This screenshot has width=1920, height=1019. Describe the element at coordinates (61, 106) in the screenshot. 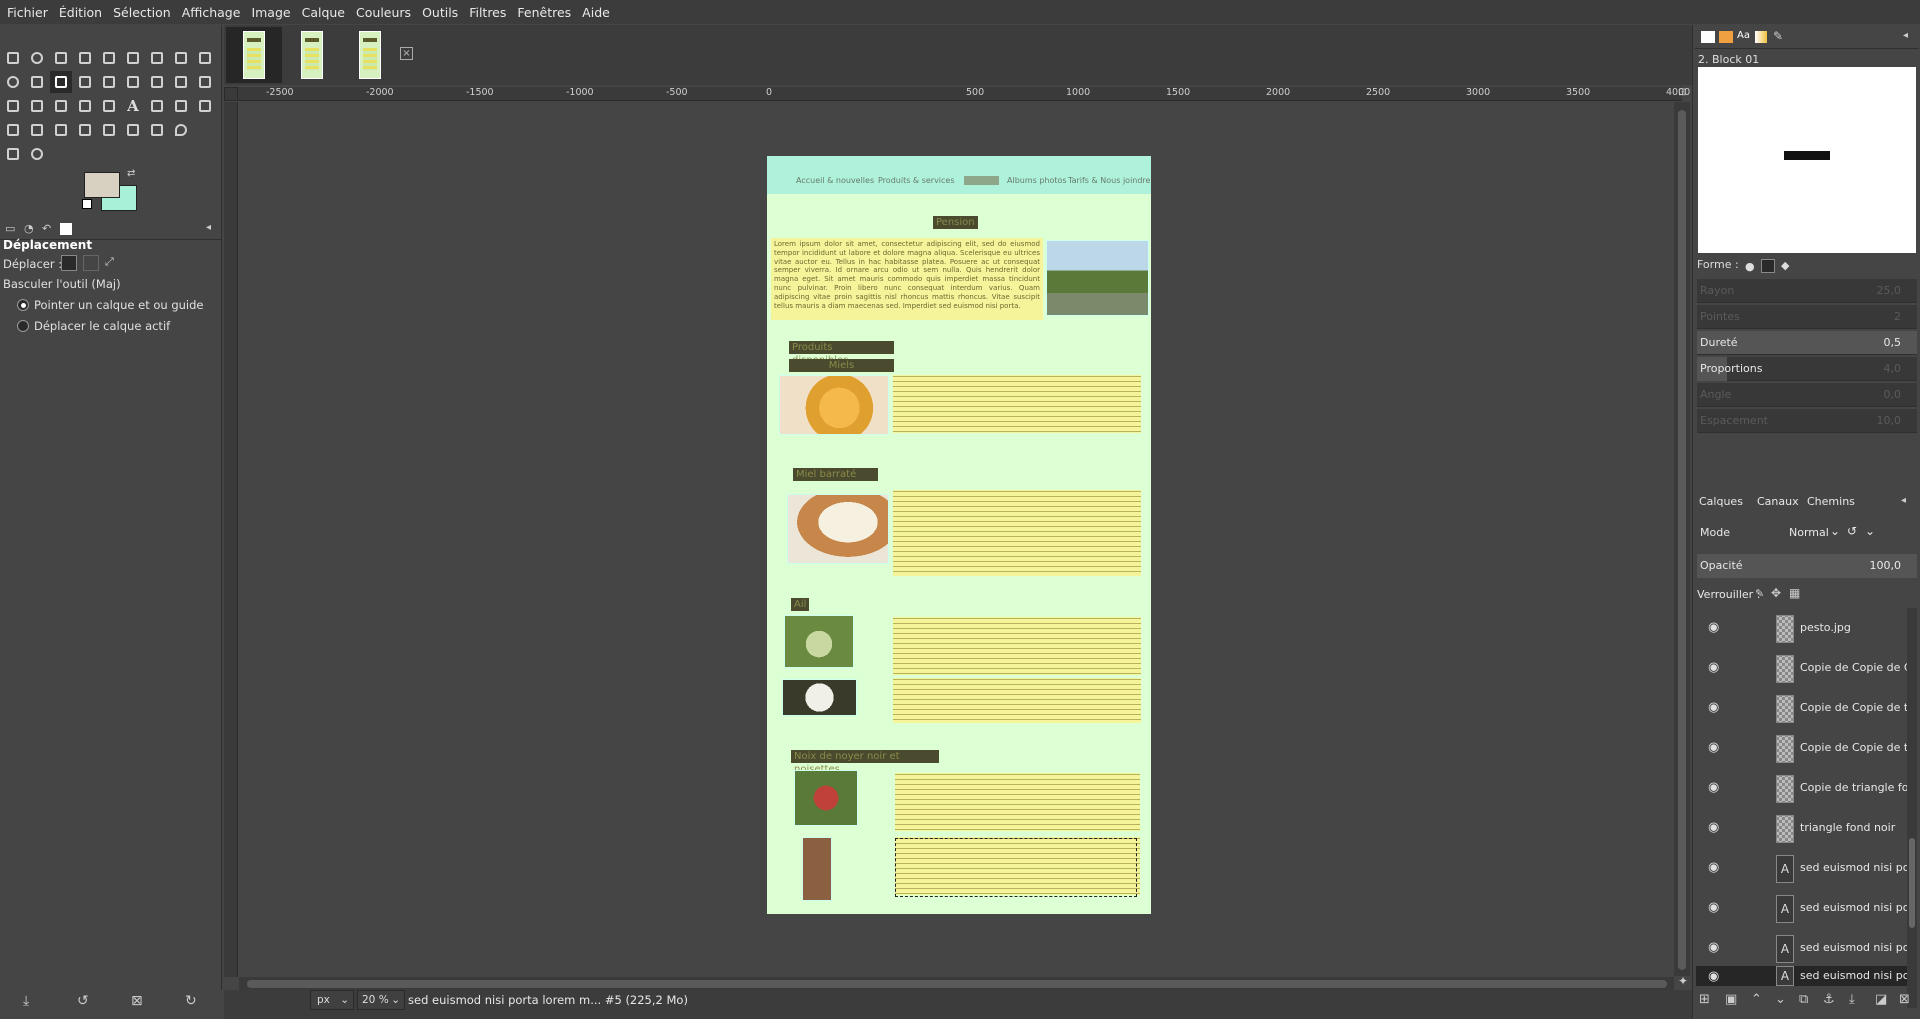

I see `seamless-clone-tool` at that location.